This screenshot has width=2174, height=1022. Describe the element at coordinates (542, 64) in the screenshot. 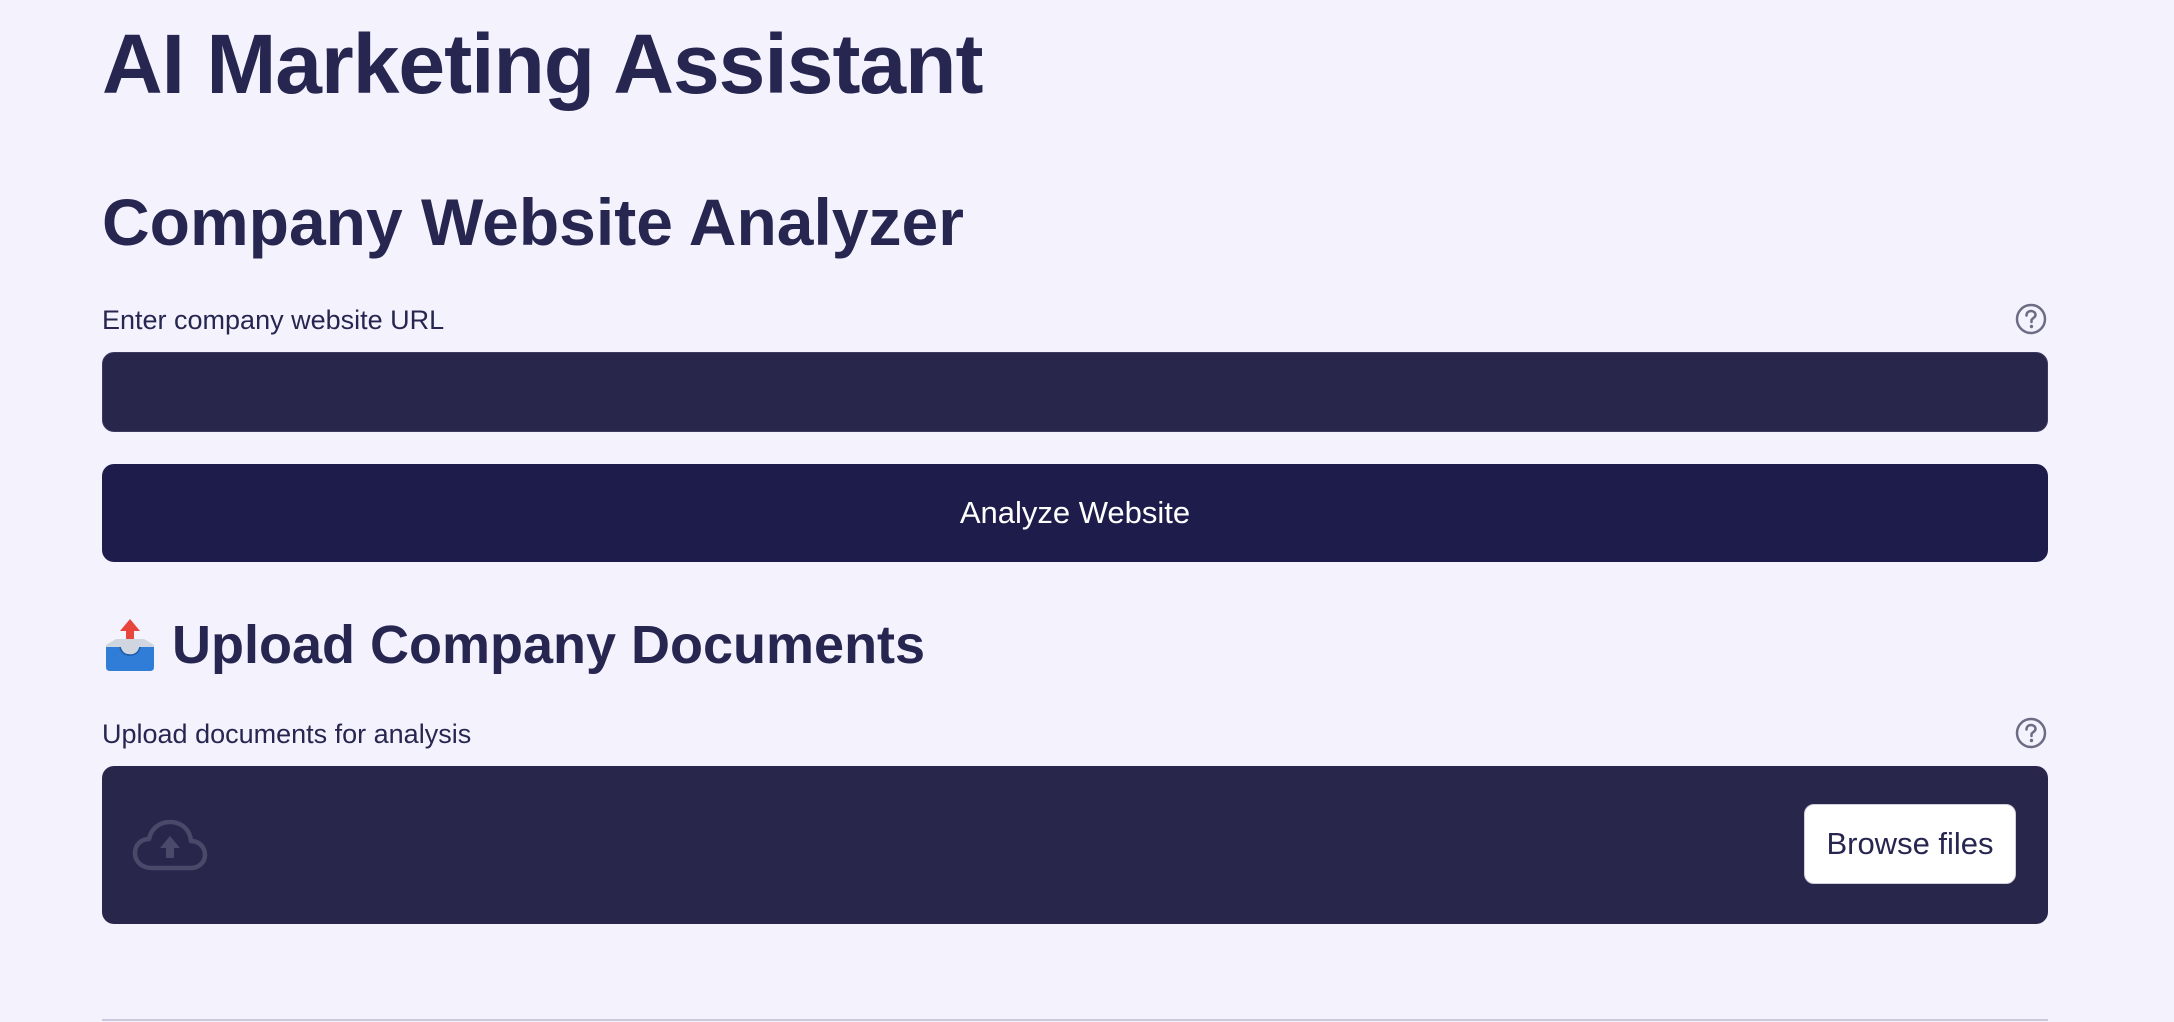

I see `page-title: AI Marketing Assistant` at that location.